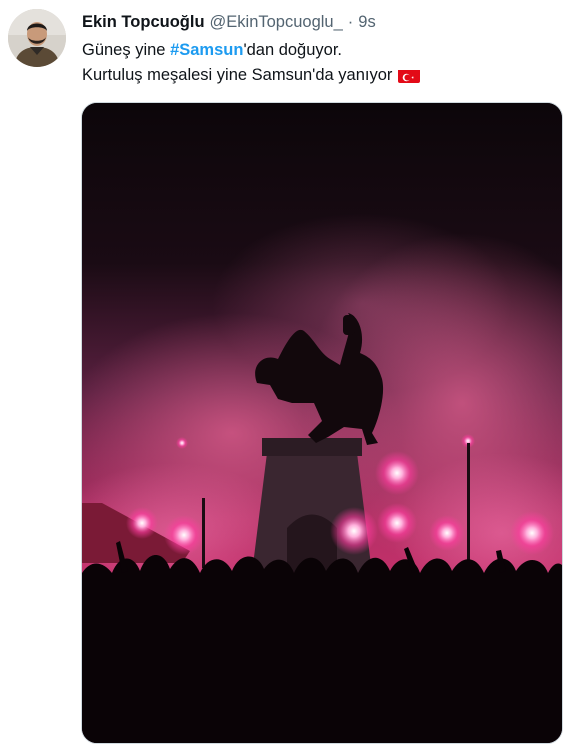 The image size is (577, 744). I want to click on tweet-timestamp: 9s, so click(366, 22).